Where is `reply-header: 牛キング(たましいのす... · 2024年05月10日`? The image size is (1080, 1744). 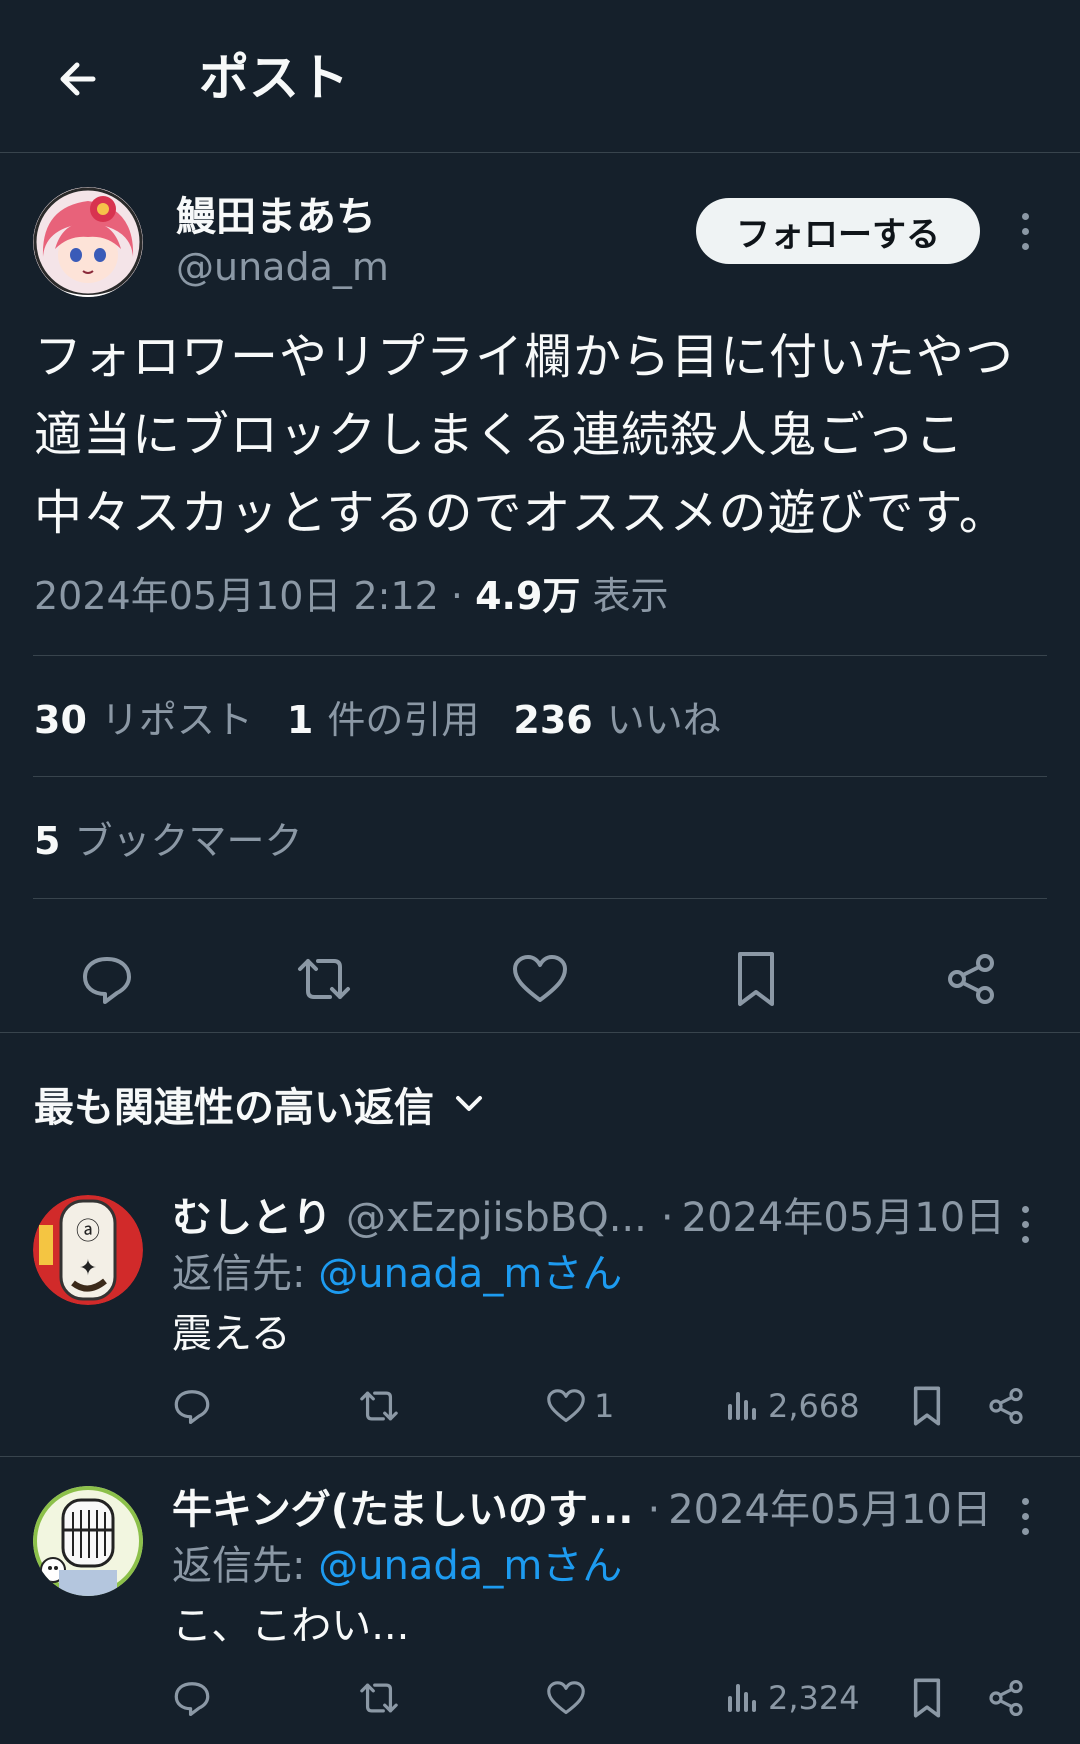
reply-header: 牛キング(たましいのす... · 2024年05月10日 is located at coordinates (582, 1510).